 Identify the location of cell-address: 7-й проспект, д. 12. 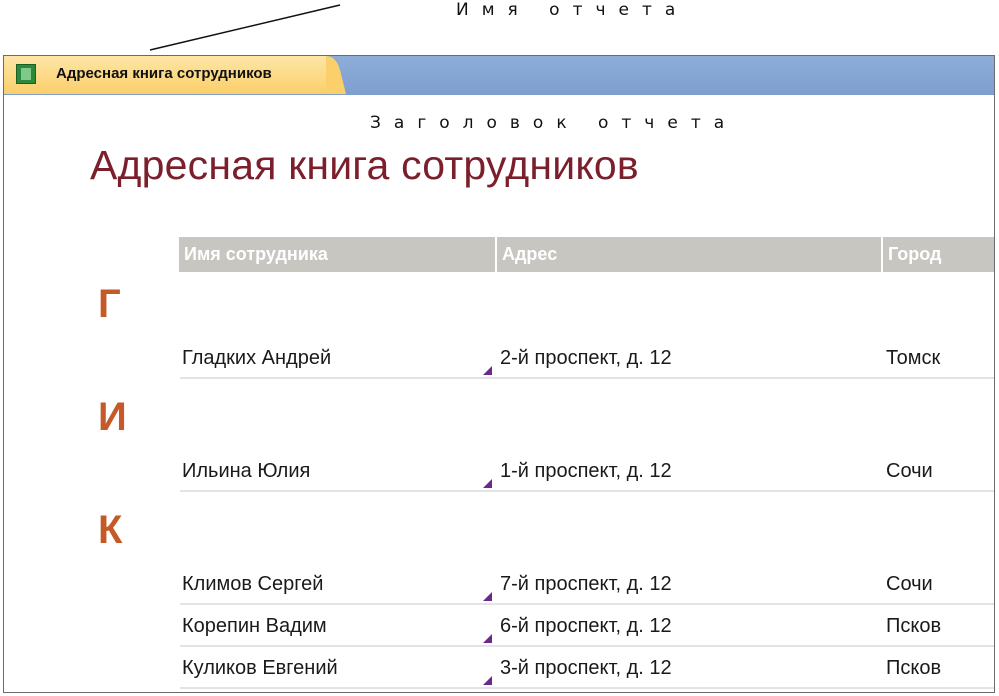
(586, 584).